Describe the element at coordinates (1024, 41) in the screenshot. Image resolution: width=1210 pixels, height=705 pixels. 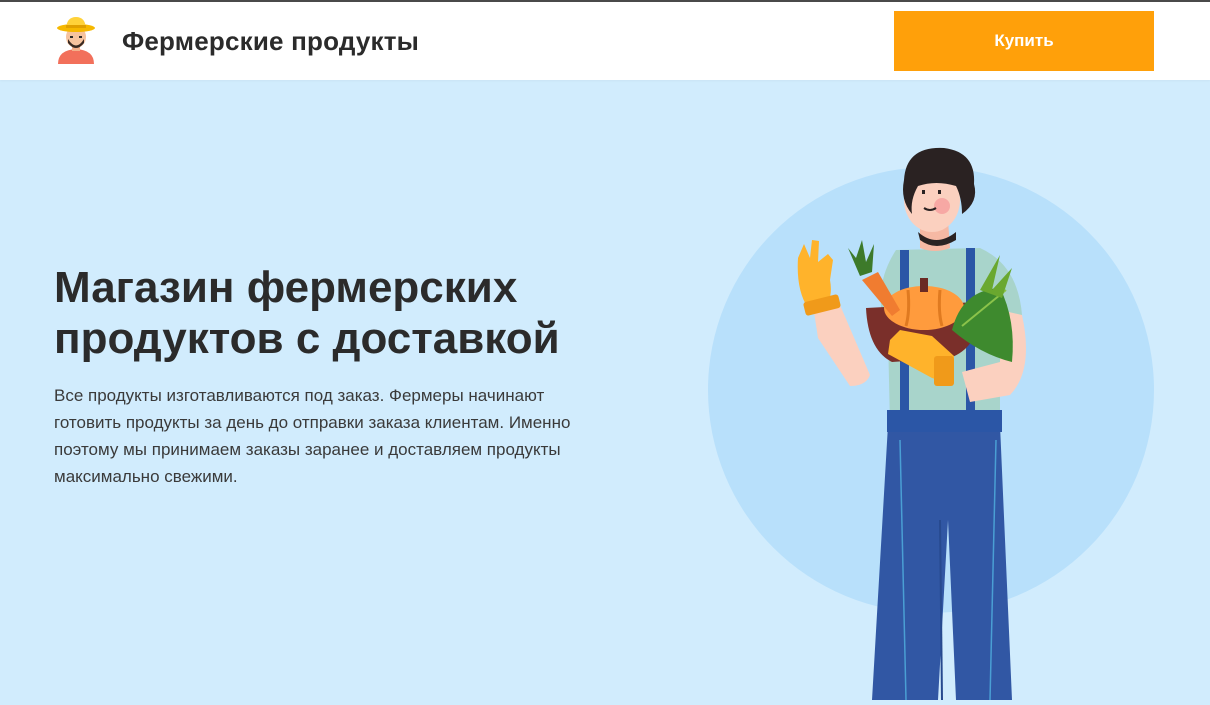
I see `buy-button: Купить` at that location.